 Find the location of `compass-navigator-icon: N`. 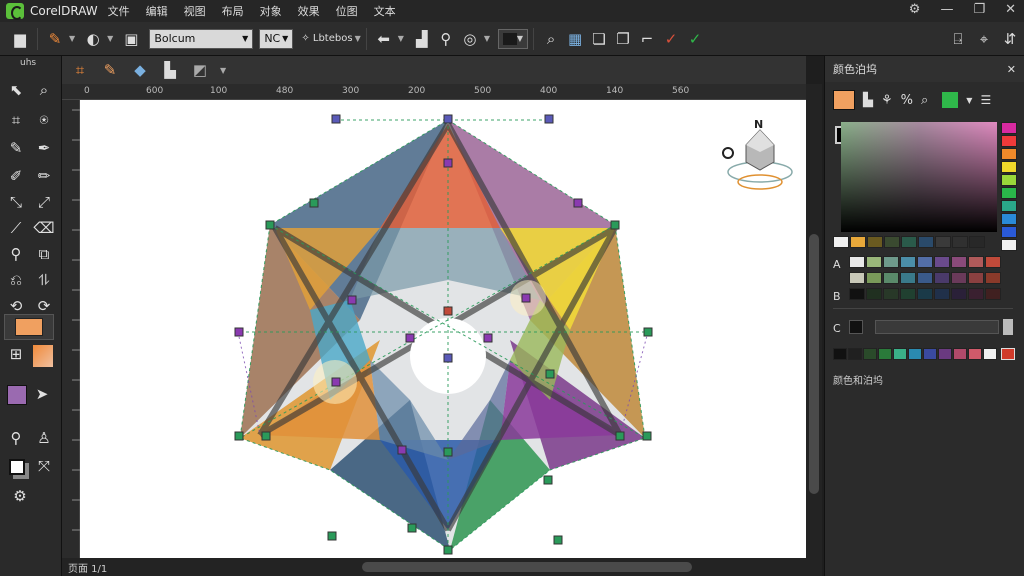

compass-navigator-icon: N is located at coordinates (757, 154).